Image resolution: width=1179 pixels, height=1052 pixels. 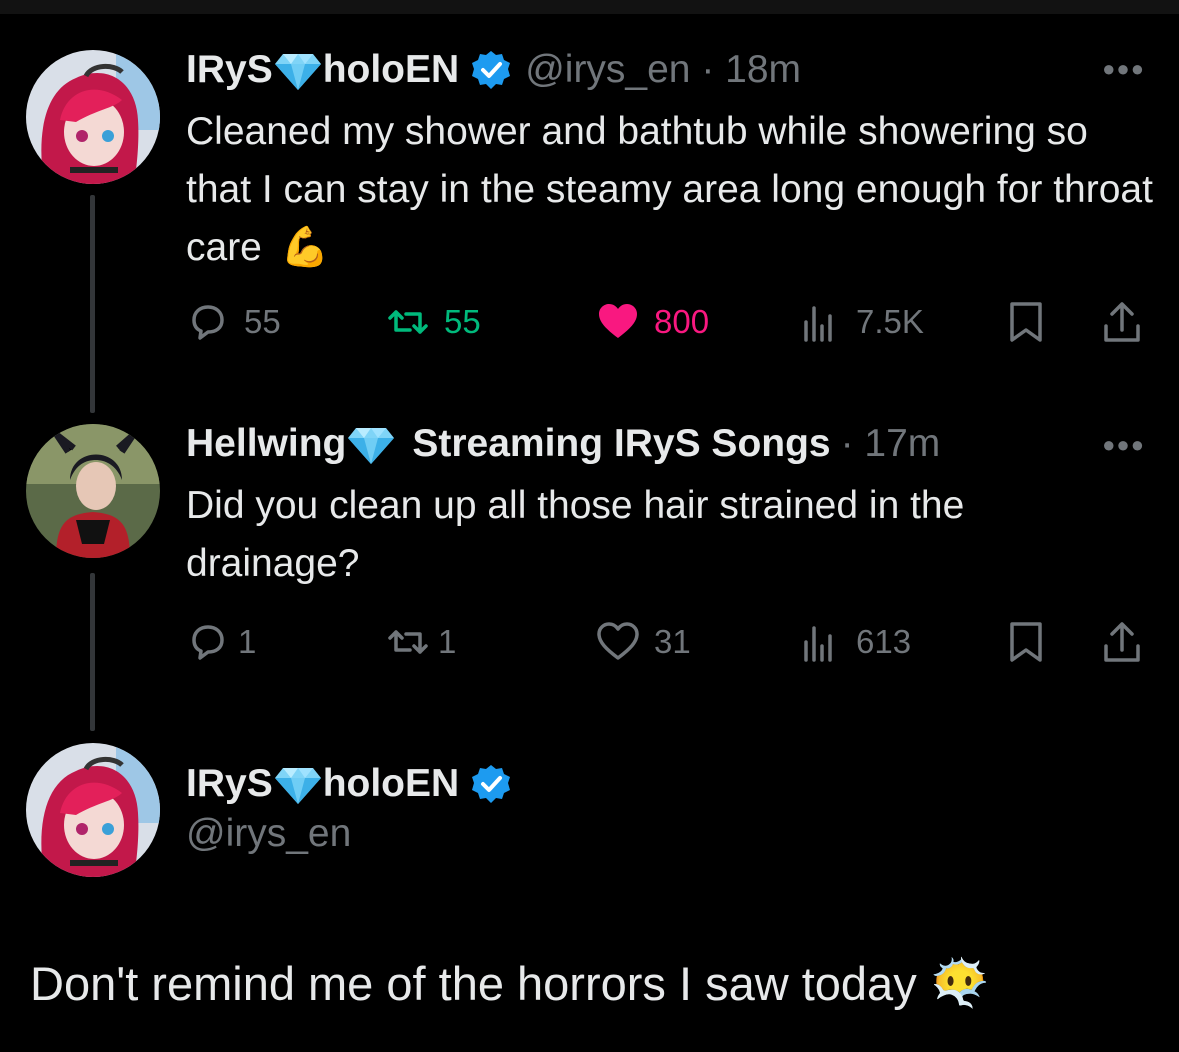 I want to click on tweet2-actions: 1 1 31 613, so click(x=666, y=642).